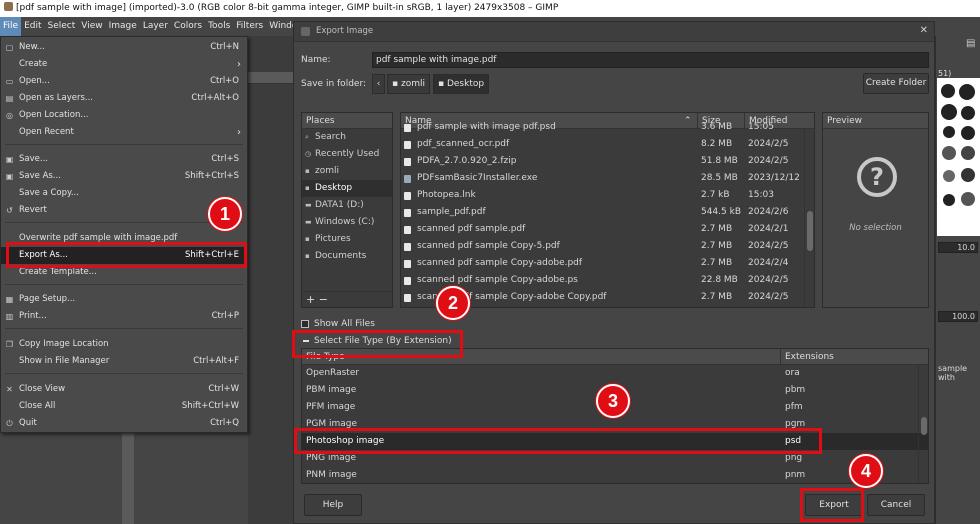 The image size is (980, 524). What do you see at coordinates (807, 357) in the screenshot?
I see `column-extensions: Extensions` at bounding box center [807, 357].